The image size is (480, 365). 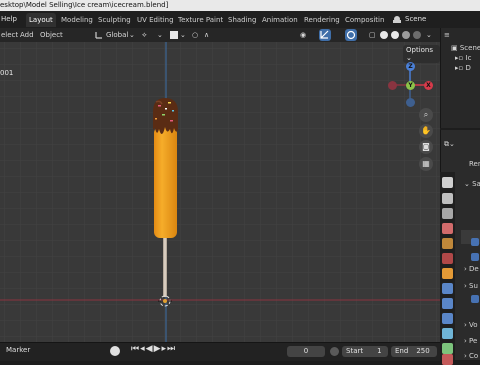 What do you see at coordinates (280, 20) in the screenshot?
I see `tab-animation: Animation` at bounding box center [280, 20].